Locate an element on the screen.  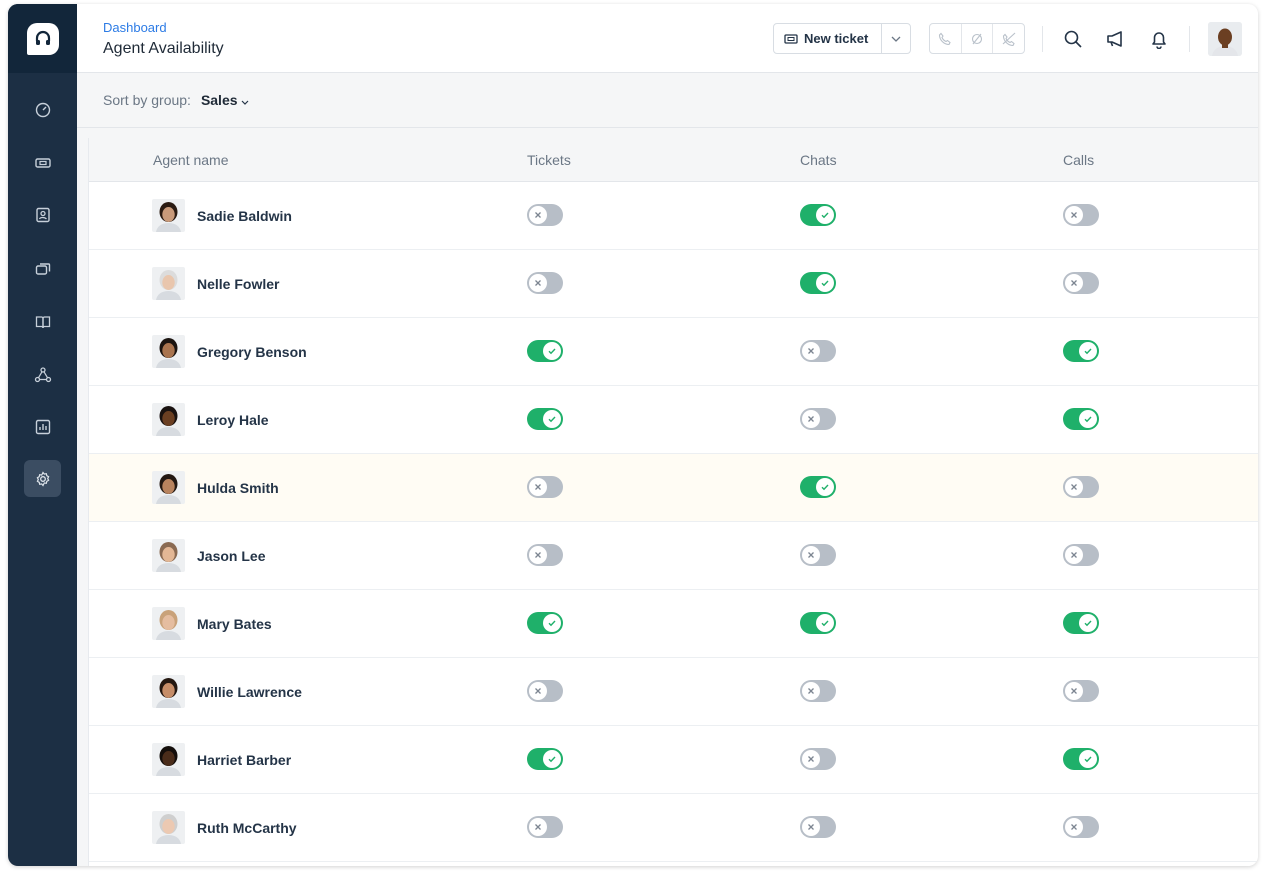
new-ticket-button-group: New ticket is located at coordinates (842, 38).